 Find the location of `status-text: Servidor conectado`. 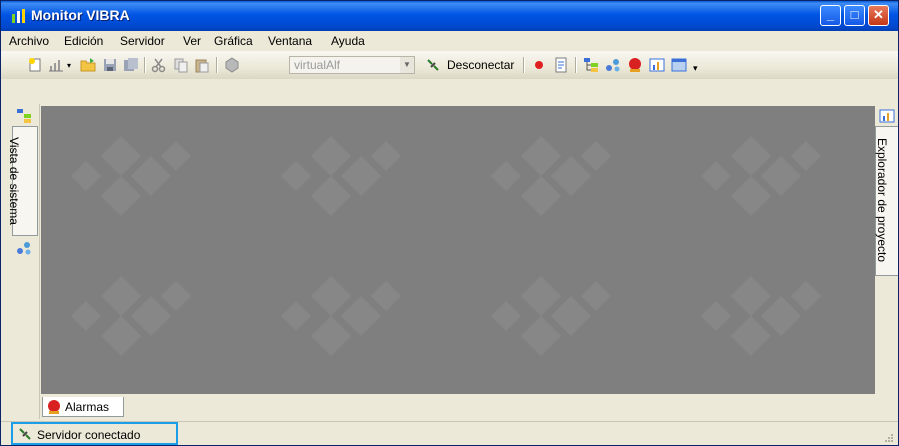

status-text: Servidor conectado is located at coordinates (89, 435).